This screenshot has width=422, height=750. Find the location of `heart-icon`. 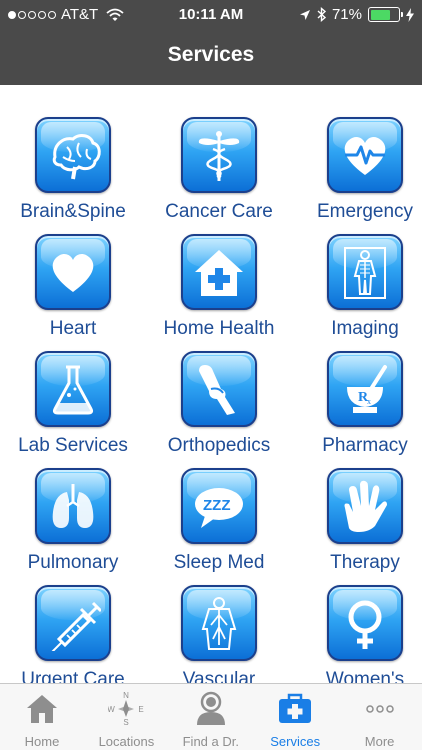

heart-icon is located at coordinates (73, 272).